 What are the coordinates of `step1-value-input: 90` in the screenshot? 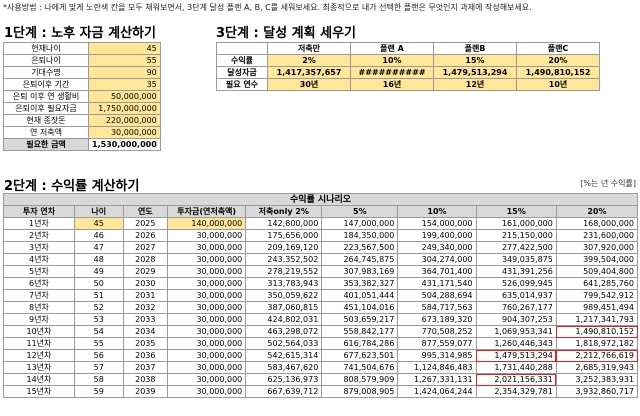 It's located at (124, 72).